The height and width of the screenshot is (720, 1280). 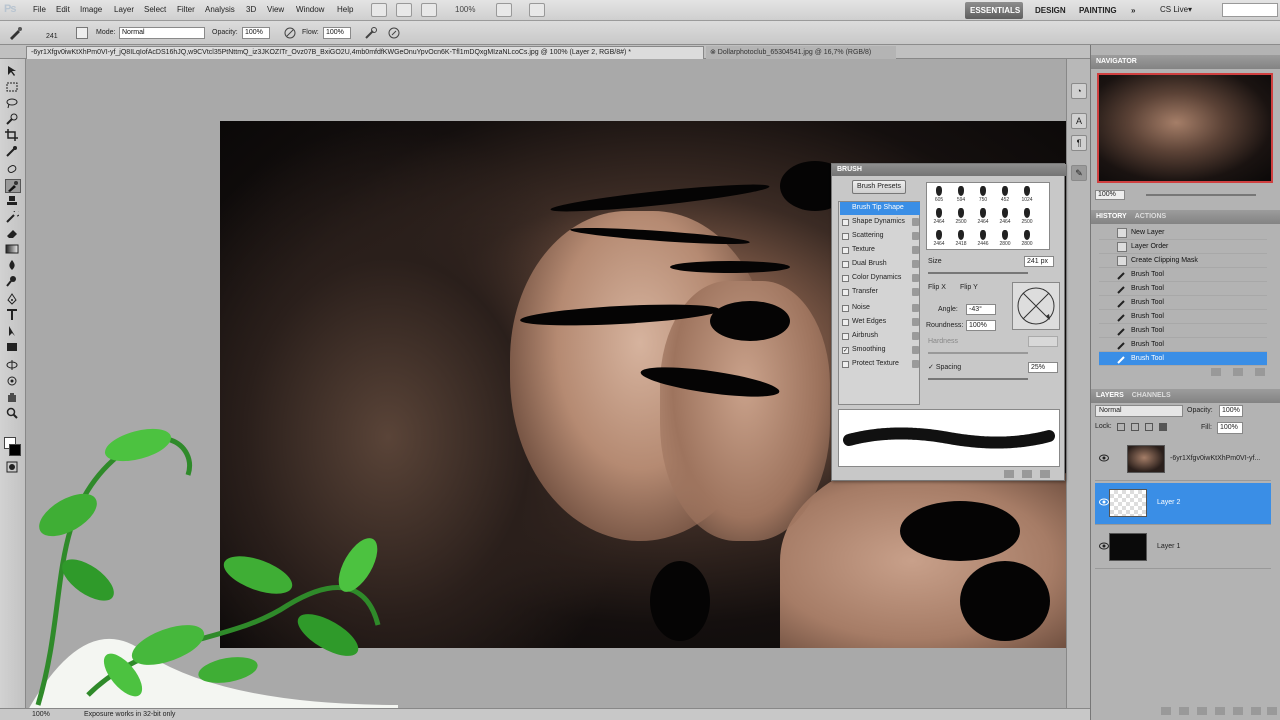 I want to click on new-snapshot-icon, so click(x=1238, y=372).